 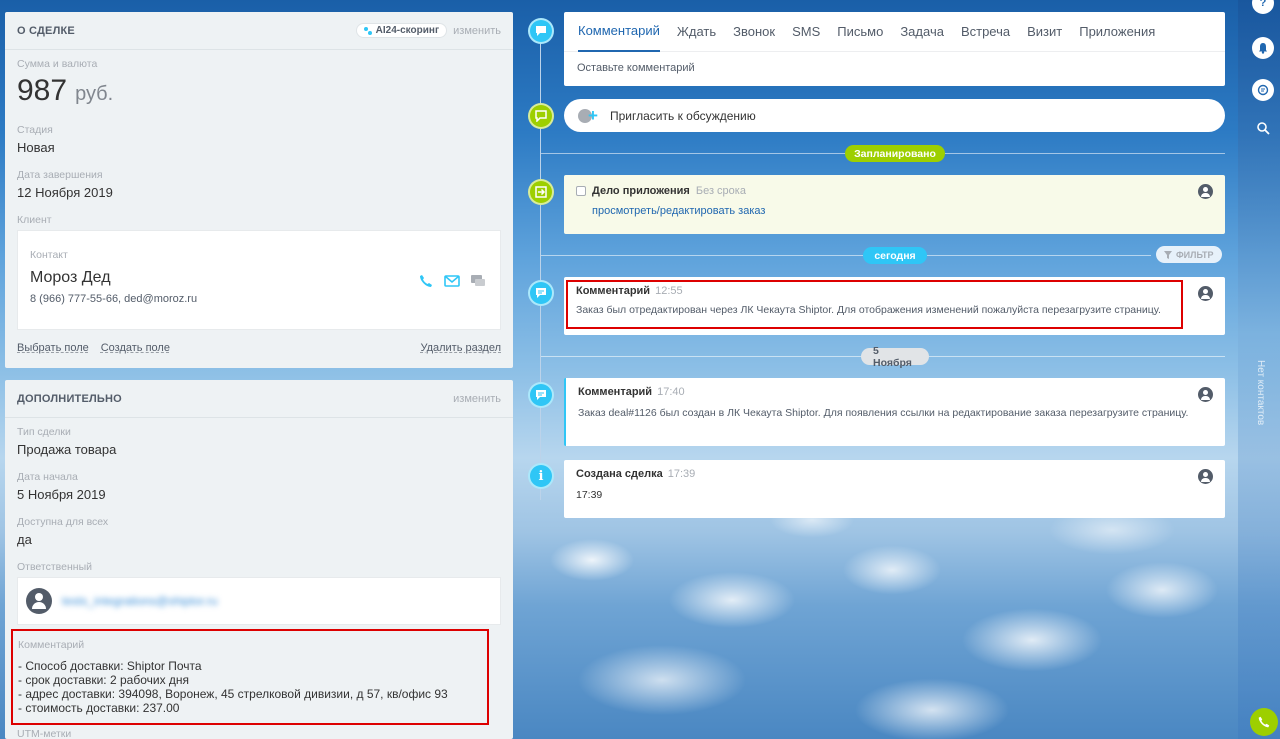 What do you see at coordinates (477, 31) in the screenshot?
I see `deal-edit-link: изменить` at bounding box center [477, 31].